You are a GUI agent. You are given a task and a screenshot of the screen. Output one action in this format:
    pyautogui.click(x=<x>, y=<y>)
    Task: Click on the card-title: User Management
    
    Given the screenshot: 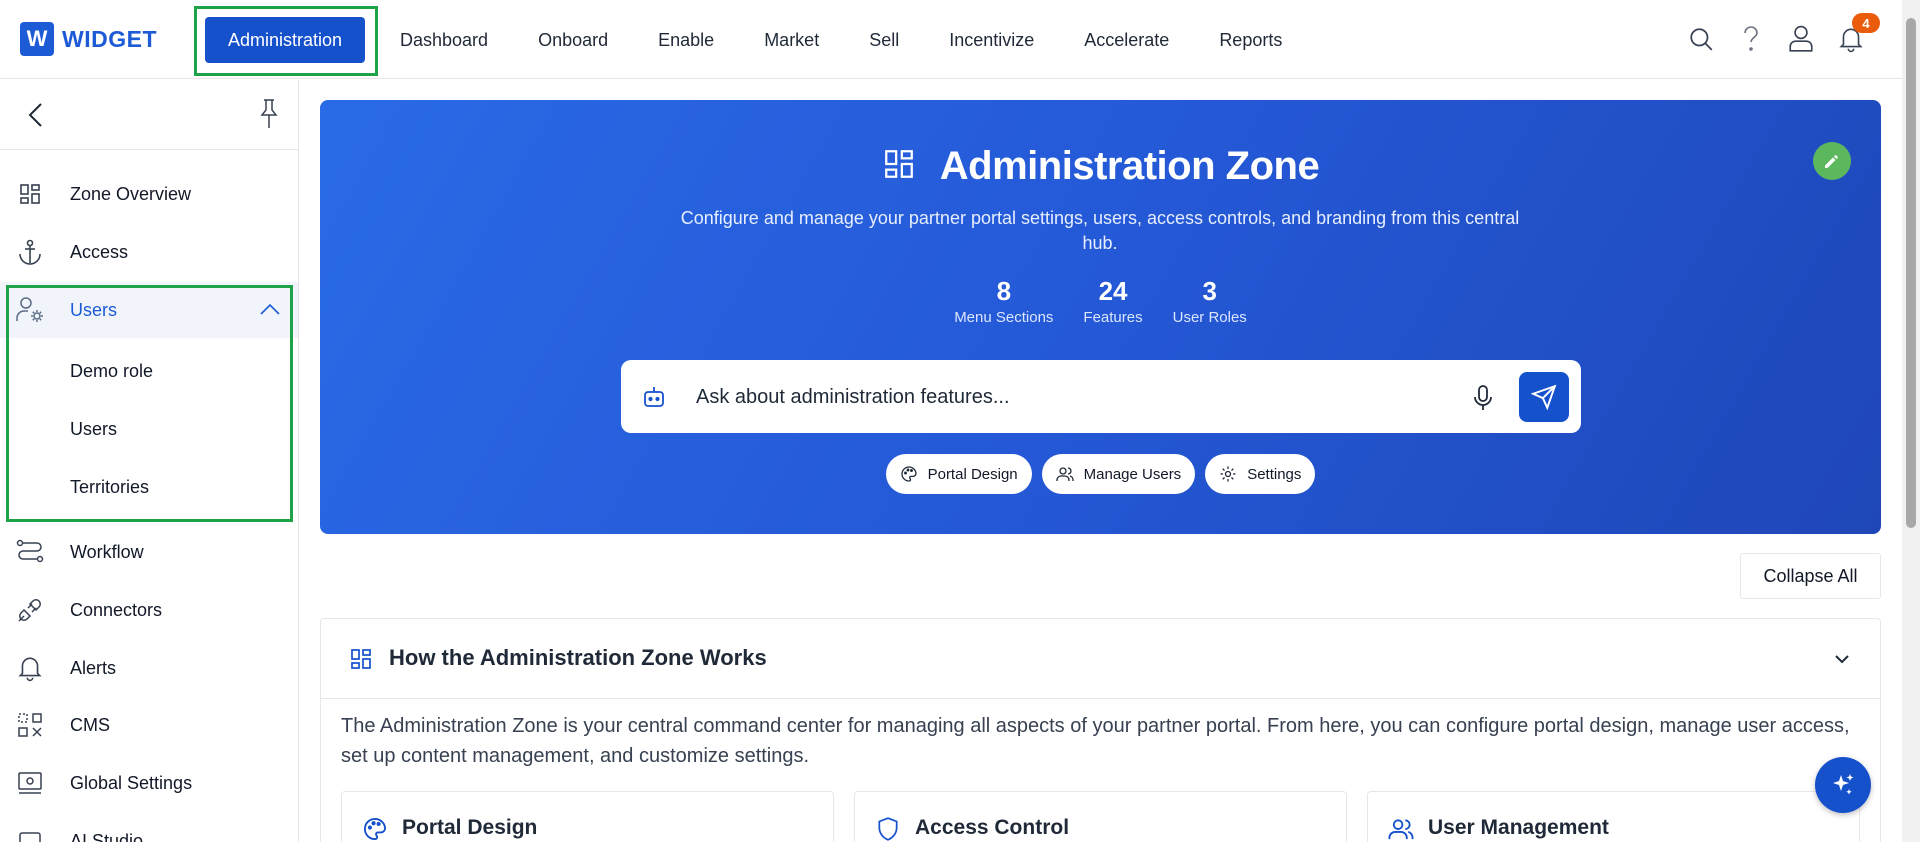 What is the action you would take?
    pyautogui.click(x=1518, y=827)
    